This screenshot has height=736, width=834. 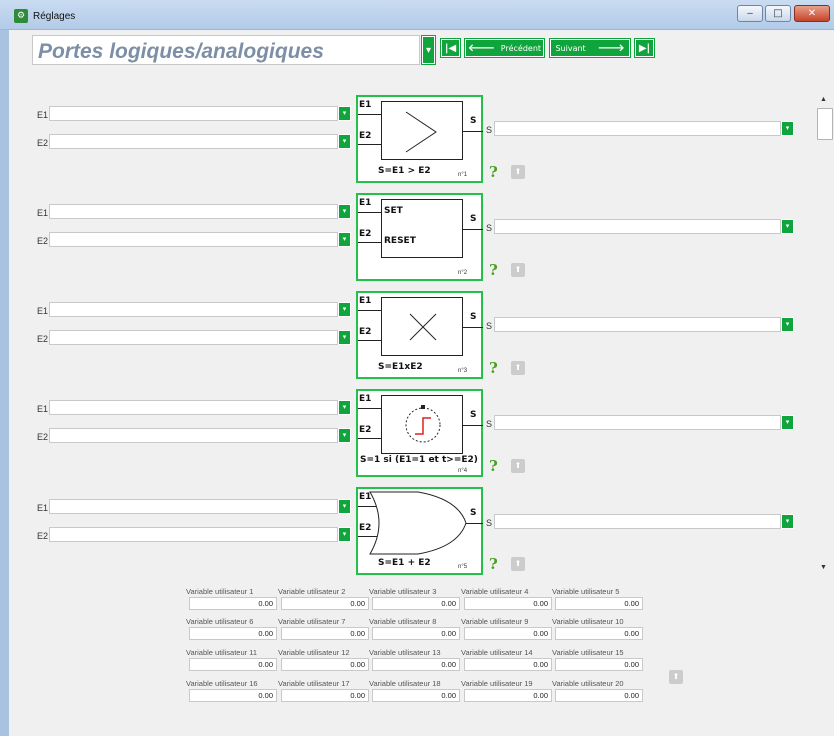 What do you see at coordinates (489, 523) in the screenshot?
I see `output-s-label: S` at bounding box center [489, 523].